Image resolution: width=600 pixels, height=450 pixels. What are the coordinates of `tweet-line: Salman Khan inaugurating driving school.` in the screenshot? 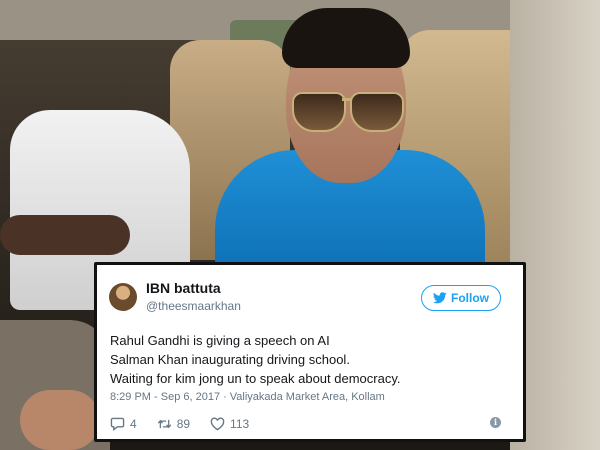 It's located at (230, 359).